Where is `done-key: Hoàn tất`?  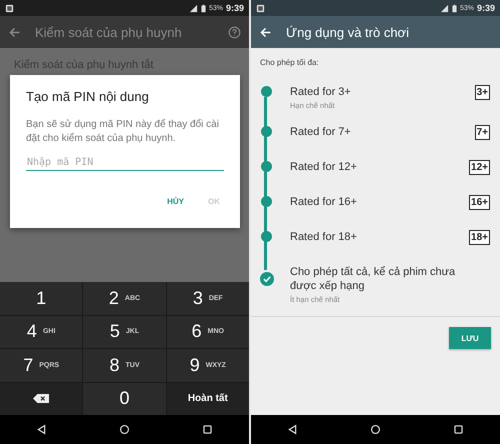 done-key: Hoàn tất is located at coordinates (207, 398).